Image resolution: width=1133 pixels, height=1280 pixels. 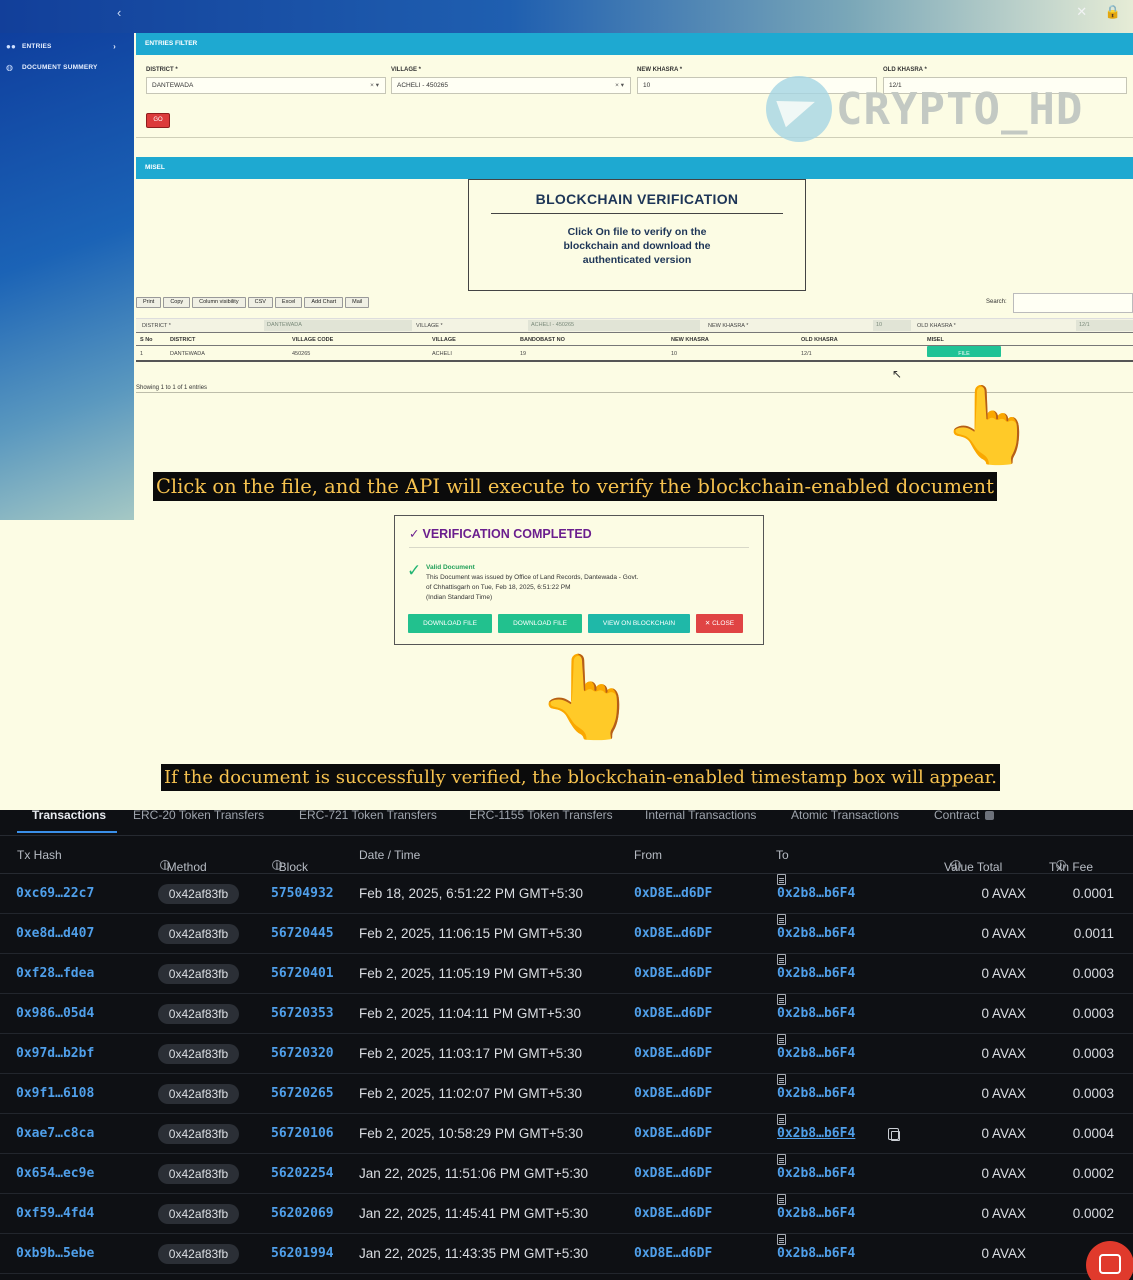 What do you see at coordinates (471, 893) in the screenshot?
I see `date-time: Feb 18, 2025, 6:51:22 PM GMT+5:30` at bounding box center [471, 893].